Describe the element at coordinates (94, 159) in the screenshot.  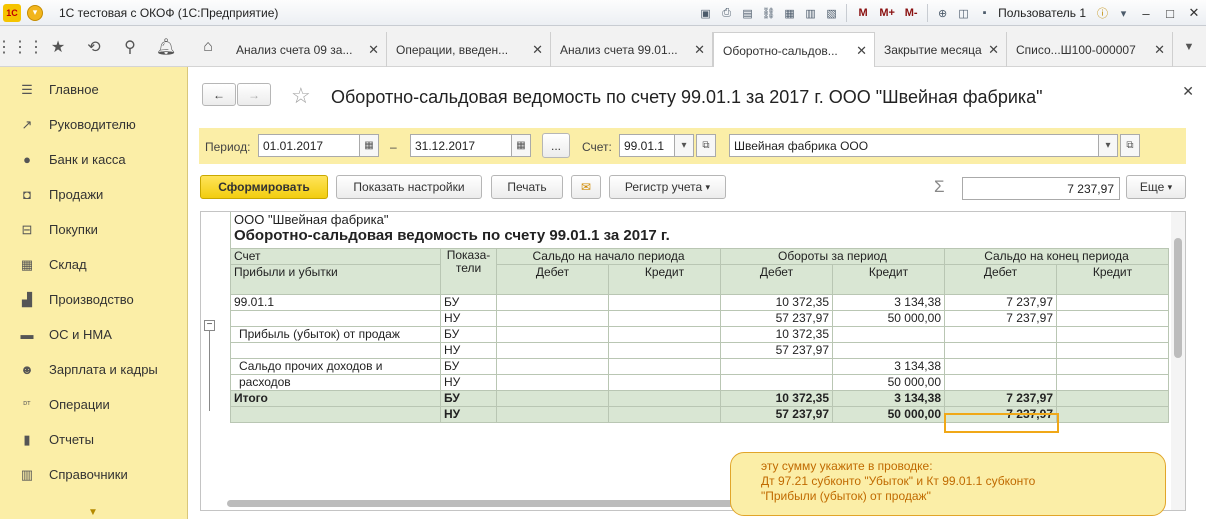
I see `sidebar-item-bank: ● Банк и касса` at that location.